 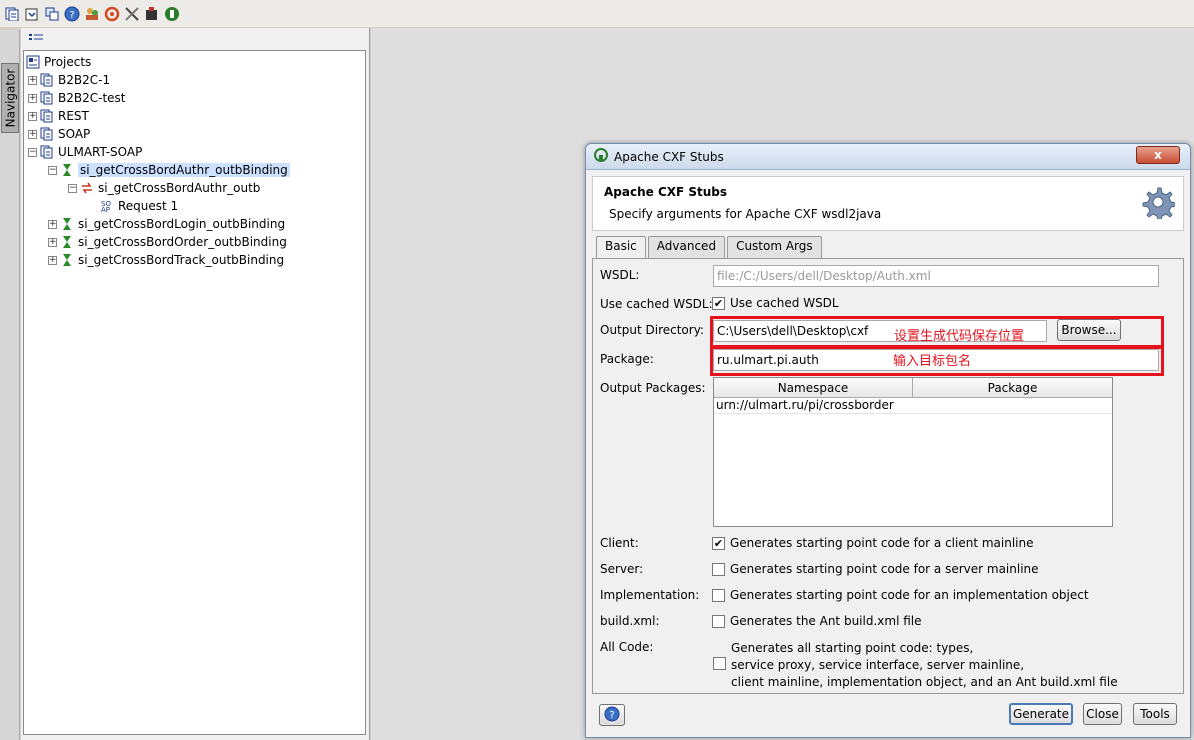 I want to click on svg-text: AP, so click(x=105, y=209).